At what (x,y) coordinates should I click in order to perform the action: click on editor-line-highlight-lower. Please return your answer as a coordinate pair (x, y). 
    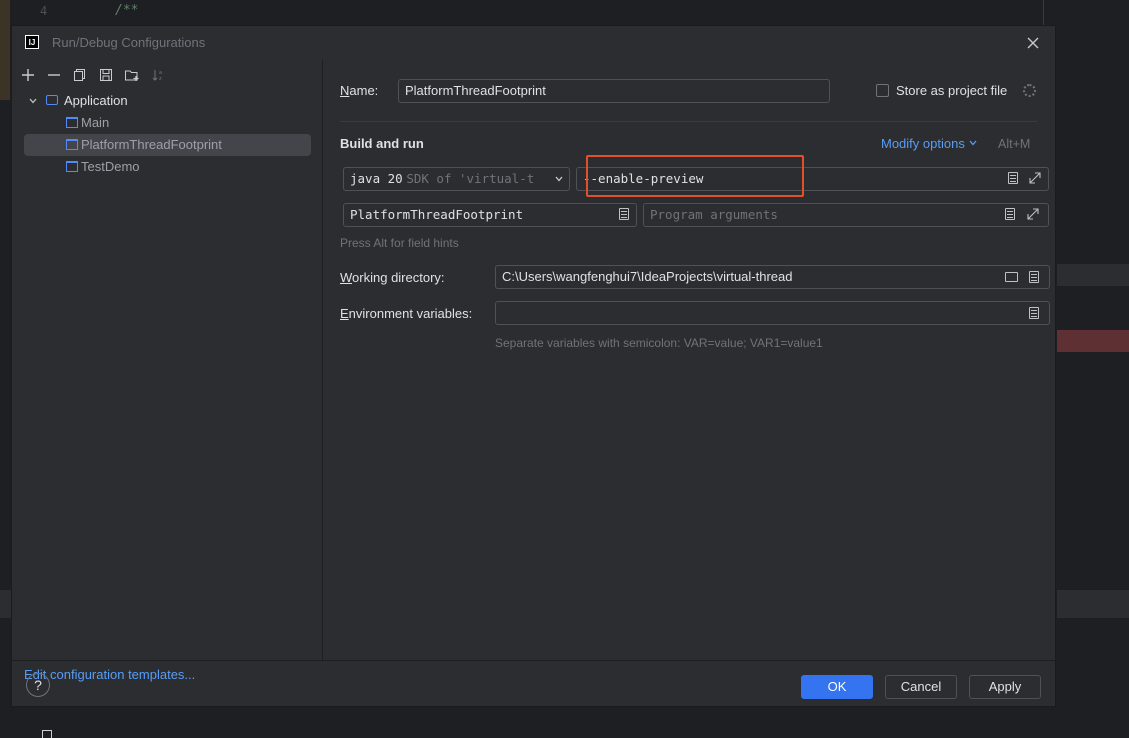
    Looking at the image, I should click on (1093, 604).